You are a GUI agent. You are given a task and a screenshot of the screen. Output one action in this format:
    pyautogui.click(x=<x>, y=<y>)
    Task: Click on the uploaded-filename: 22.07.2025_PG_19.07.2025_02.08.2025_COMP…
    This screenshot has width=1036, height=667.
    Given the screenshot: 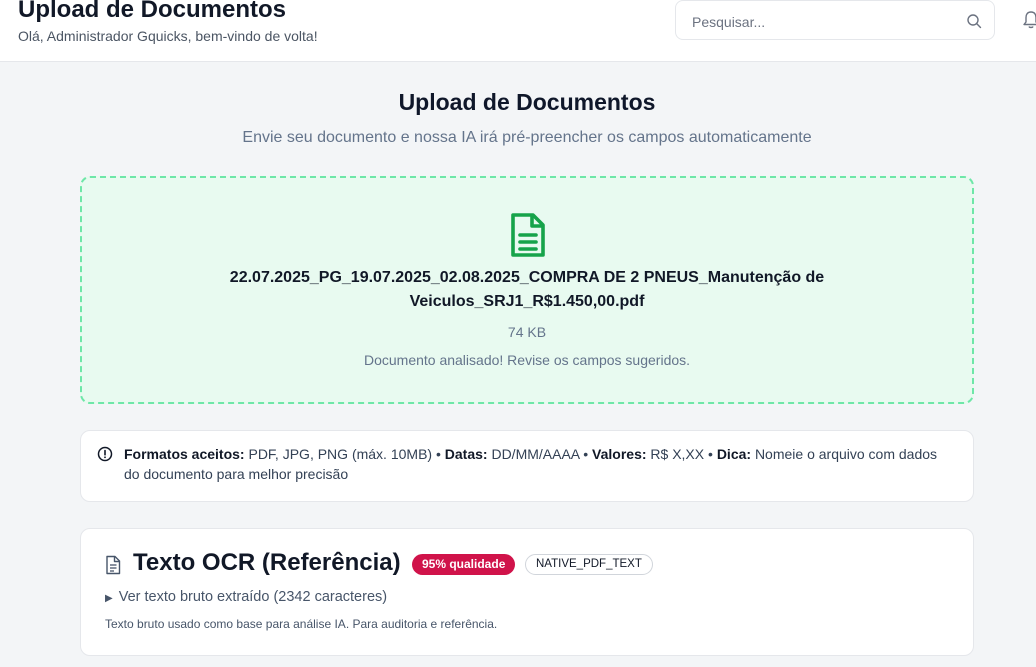 What is the action you would take?
    pyautogui.click(x=527, y=289)
    